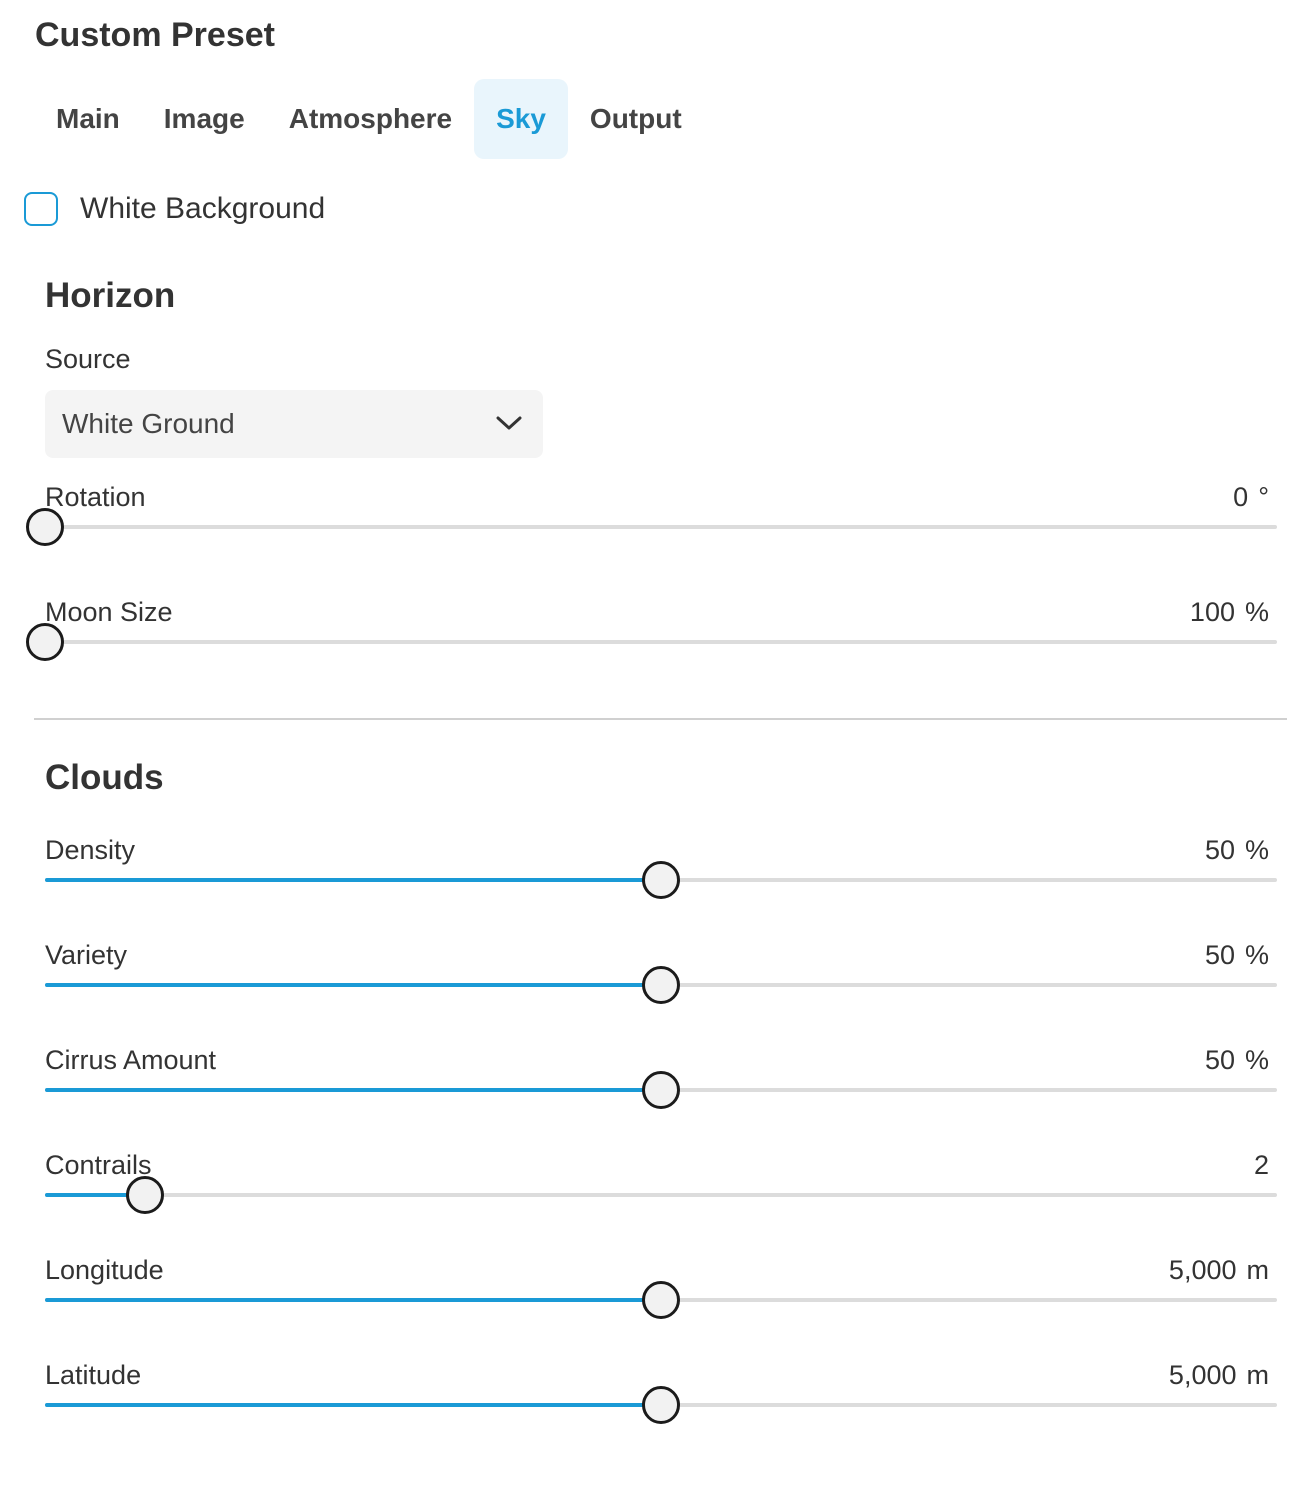 The image size is (1305, 1493). I want to click on cirrus-amount-value: 50%, so click(1236, 1060).